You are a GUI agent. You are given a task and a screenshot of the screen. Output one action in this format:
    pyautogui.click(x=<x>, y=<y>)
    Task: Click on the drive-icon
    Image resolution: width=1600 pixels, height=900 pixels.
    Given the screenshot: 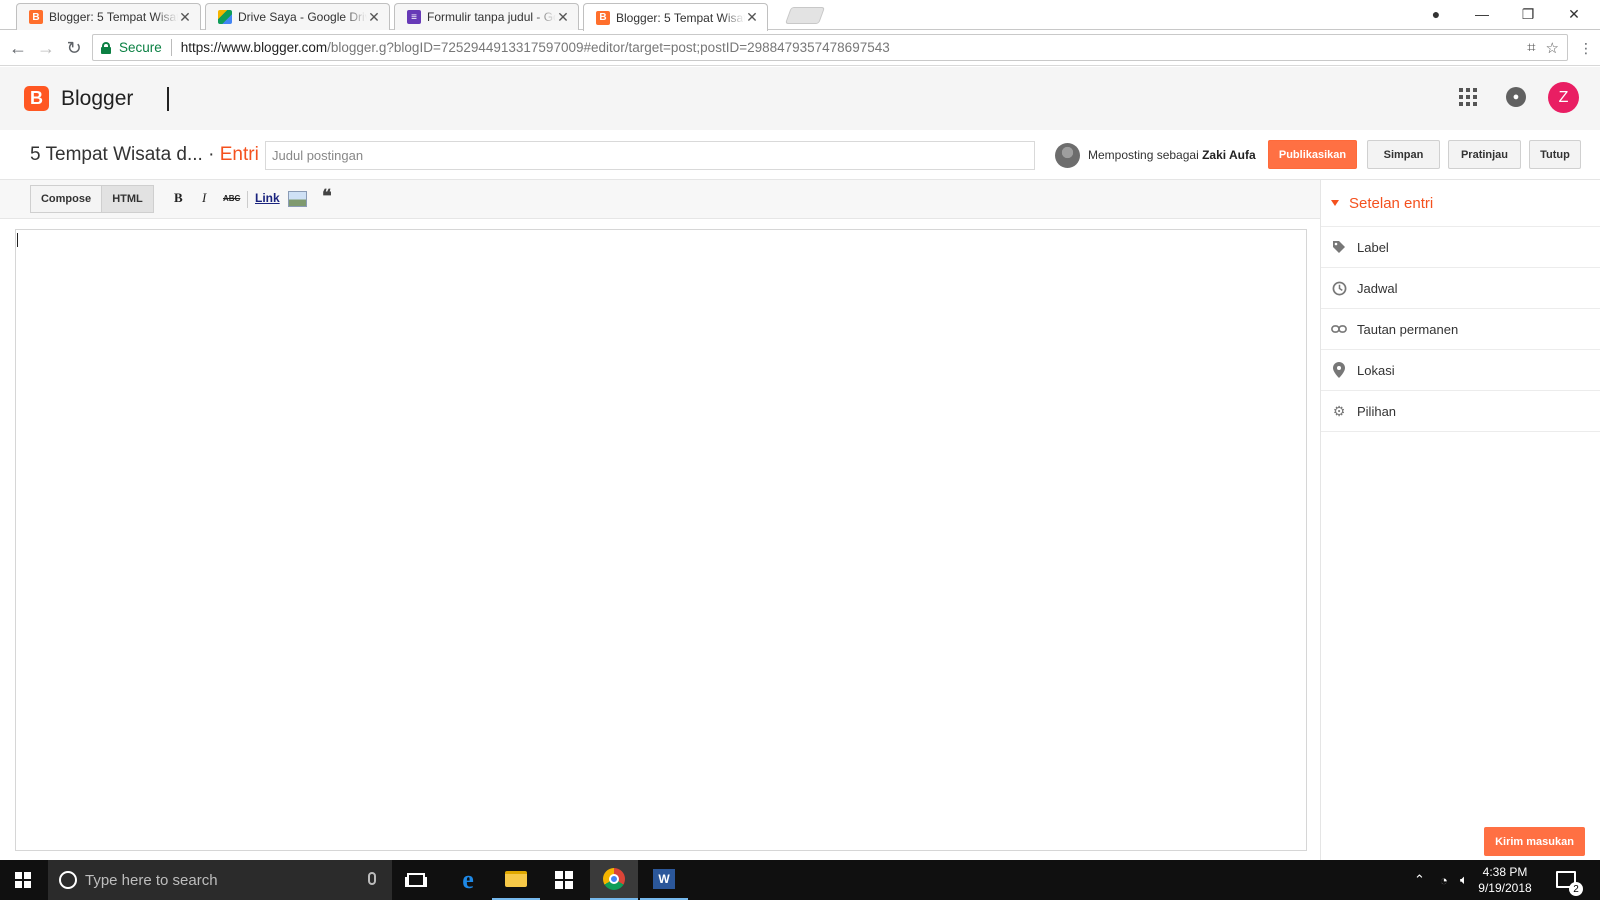 What is the action you would take?
    pyautogui.click(x=225, y=17)
    